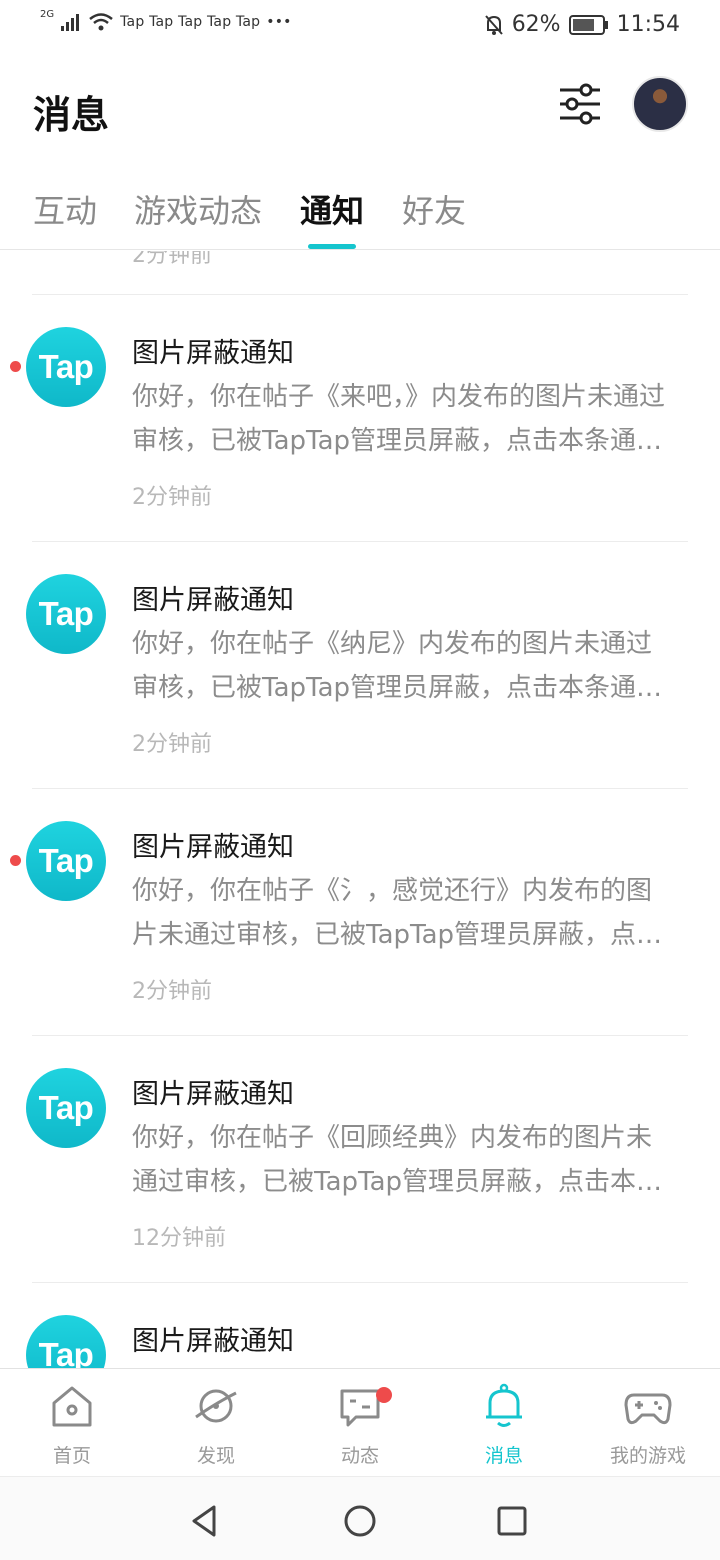 The height and width of the screenshot is (1560, 720). Describe the element at coordinates (279, 22) in the screenshot. I see `more-notifications: •••` at that location.